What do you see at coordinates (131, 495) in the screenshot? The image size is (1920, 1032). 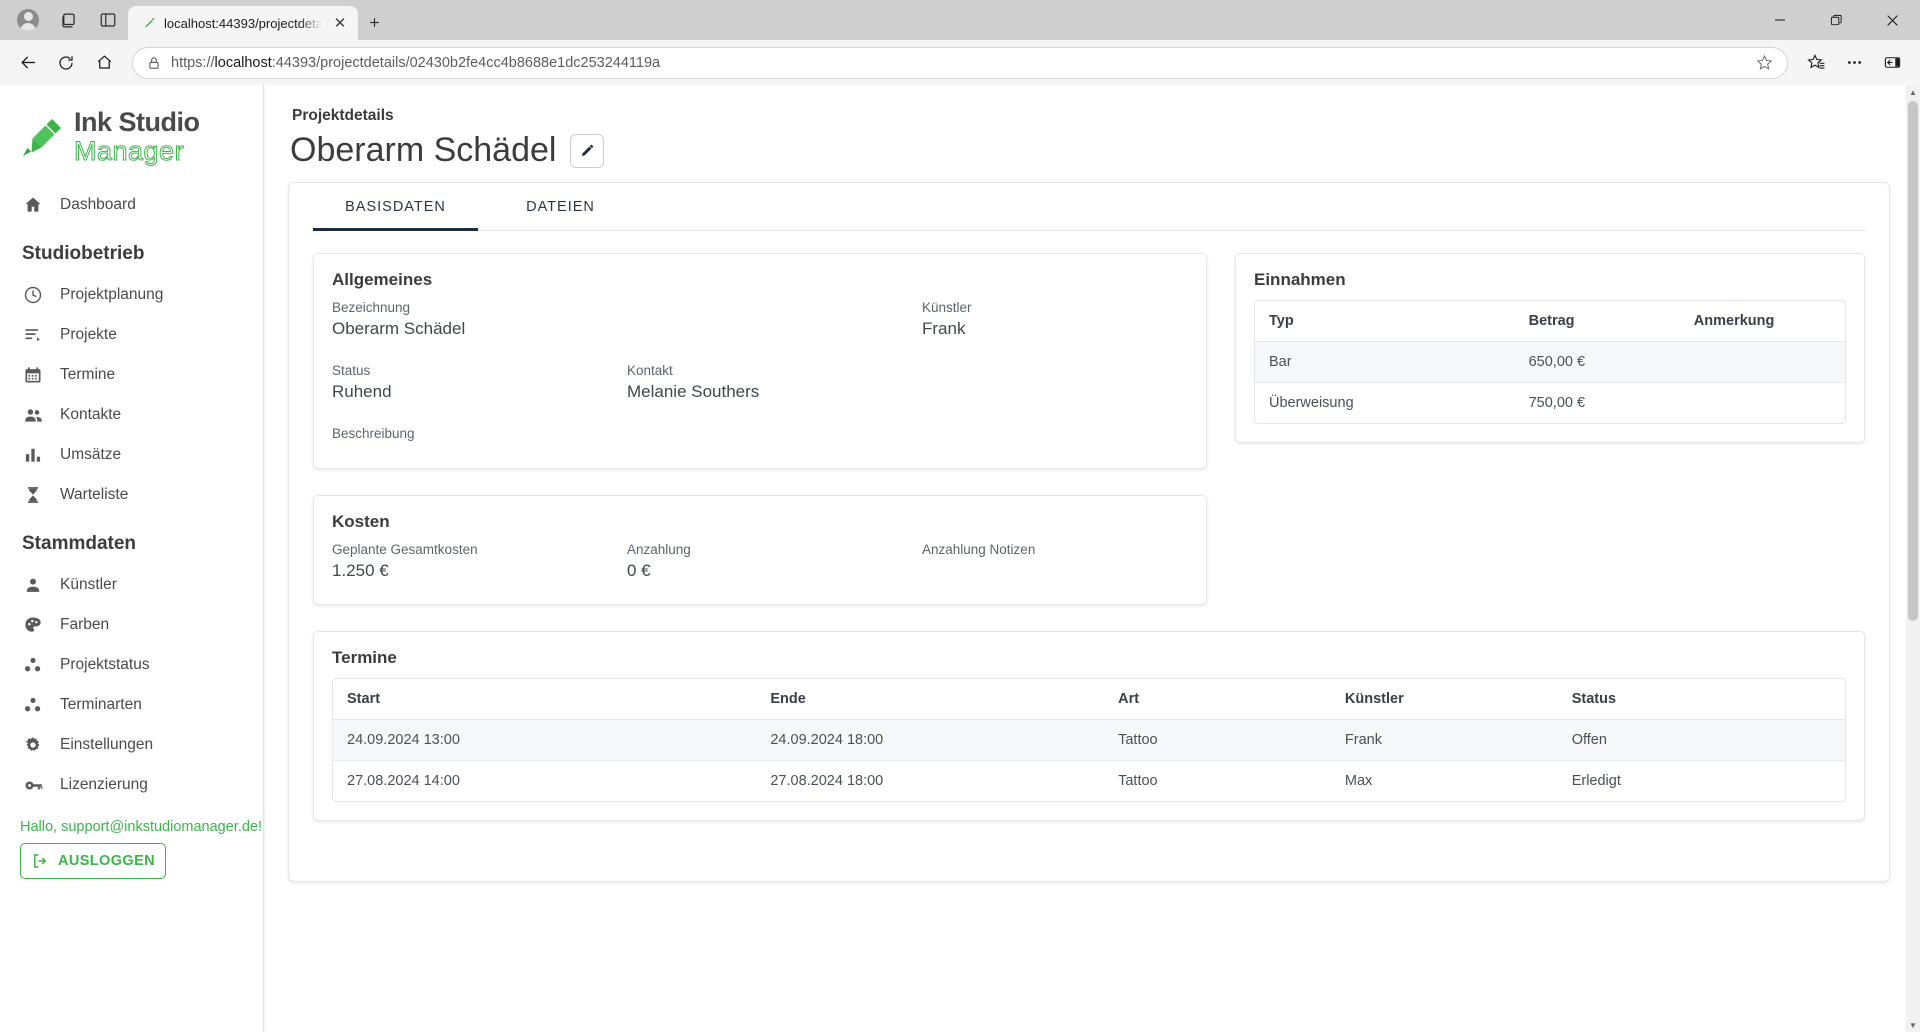 I see `sidebar-item-warteliste: Warteliste` at bounding box center [131, 495].